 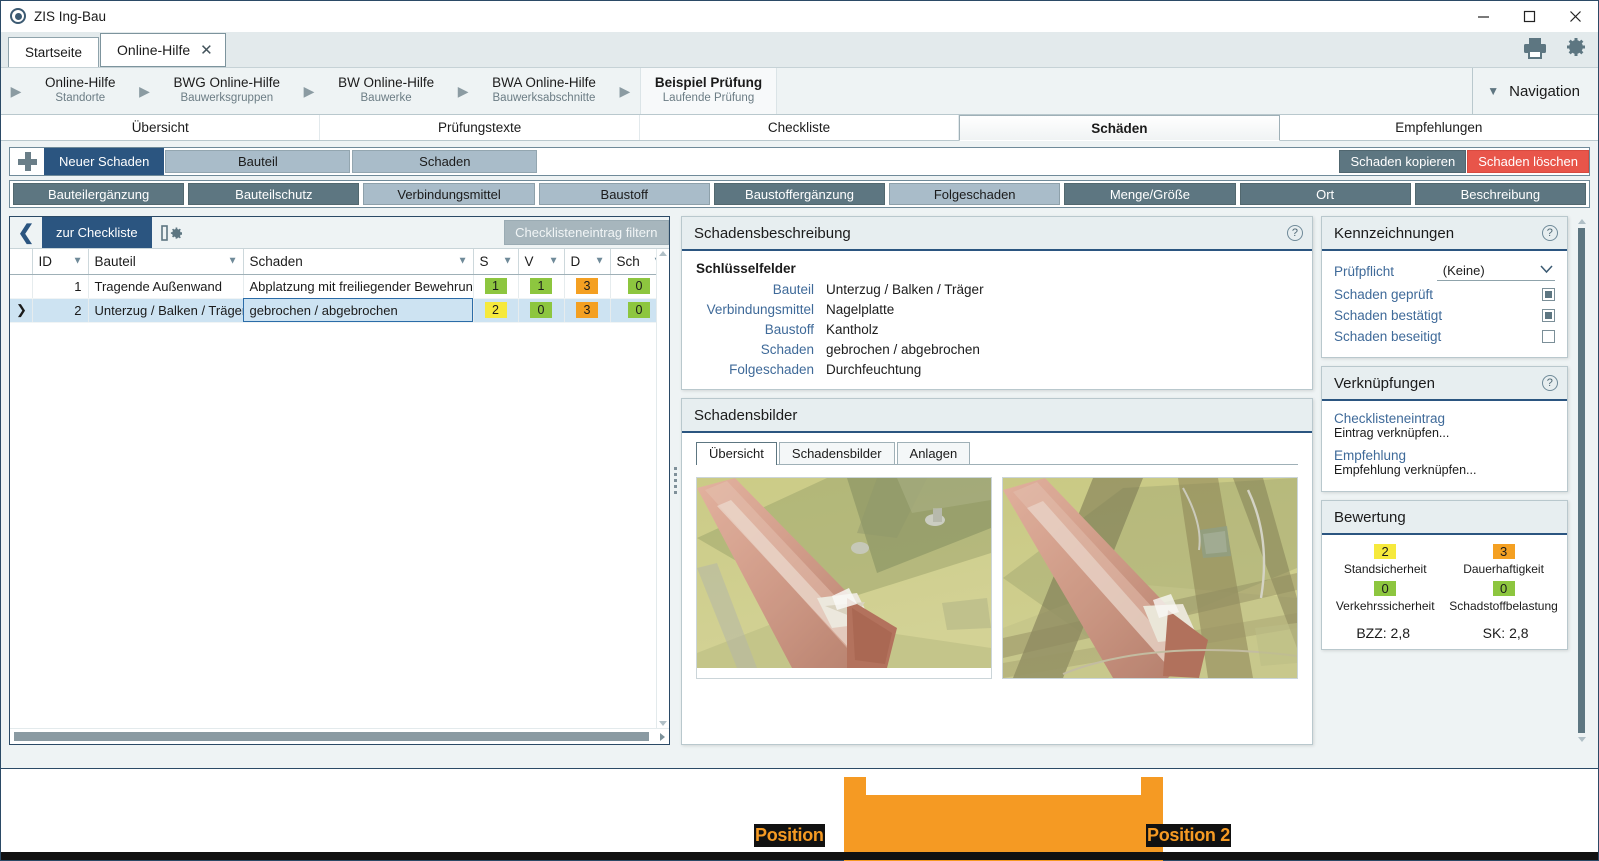 What do you see at coordinates (771, 369) in the screenshot?
I see `field-label: Folgeschaden` at bounding box center [771, 369].